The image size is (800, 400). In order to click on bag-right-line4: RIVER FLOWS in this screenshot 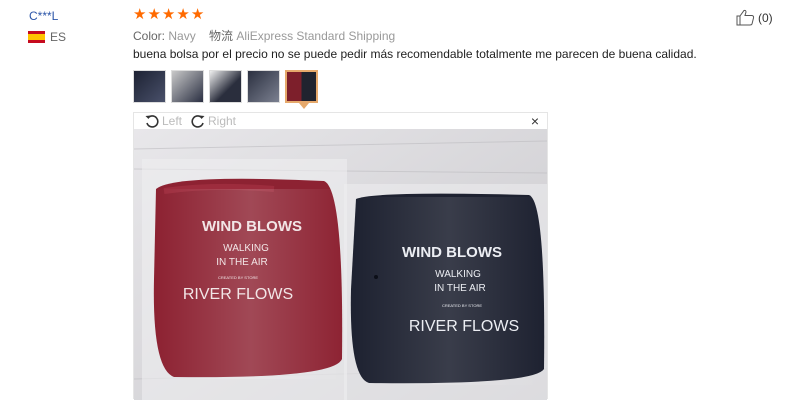, I will do `click(464, 326)`.